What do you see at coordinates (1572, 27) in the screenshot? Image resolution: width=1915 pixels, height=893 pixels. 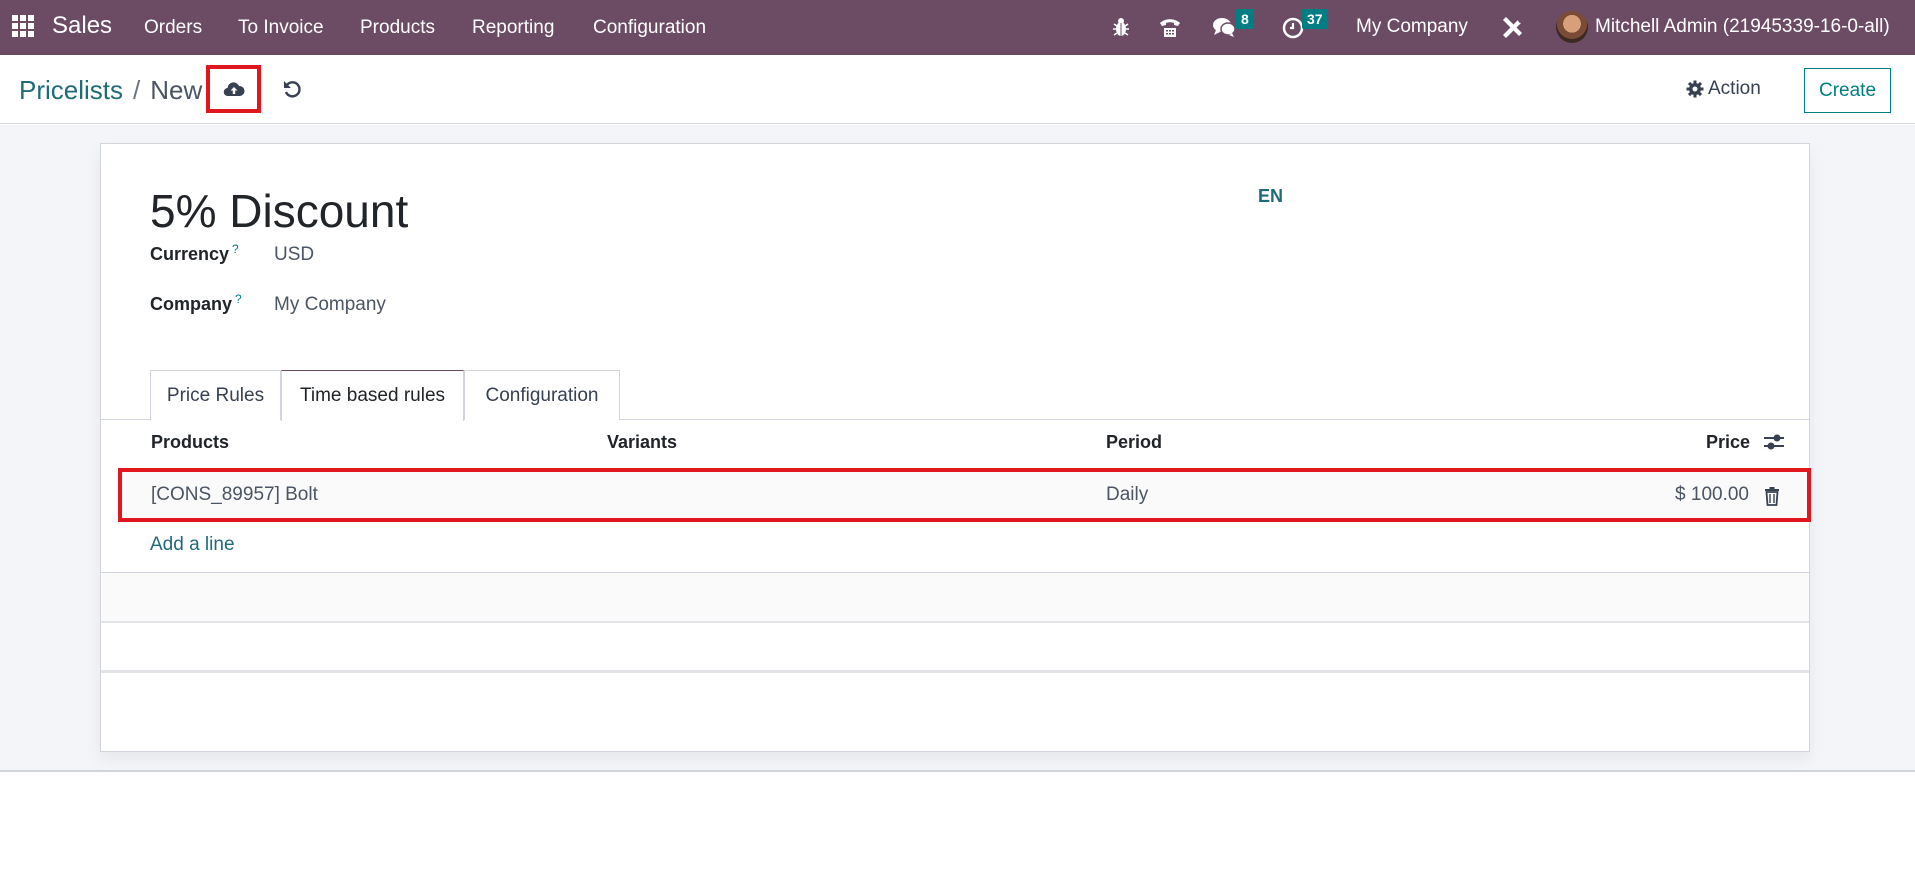 I see `user-avatar` at bounding box center [1572, 27].